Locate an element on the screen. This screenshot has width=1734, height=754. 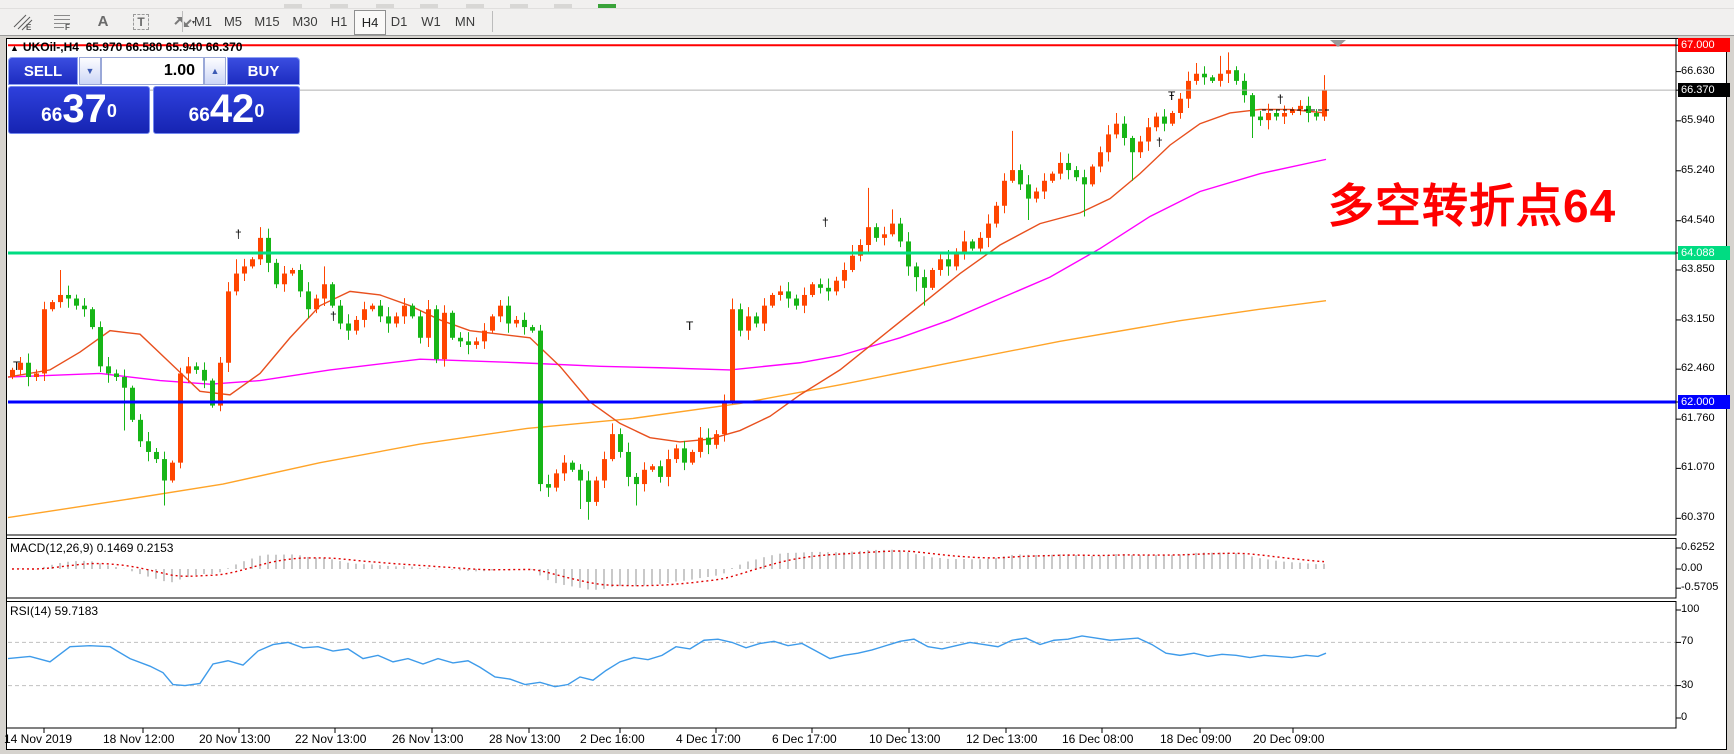
price-axis-label: 65.240 is located at coordinates (1698, 169).